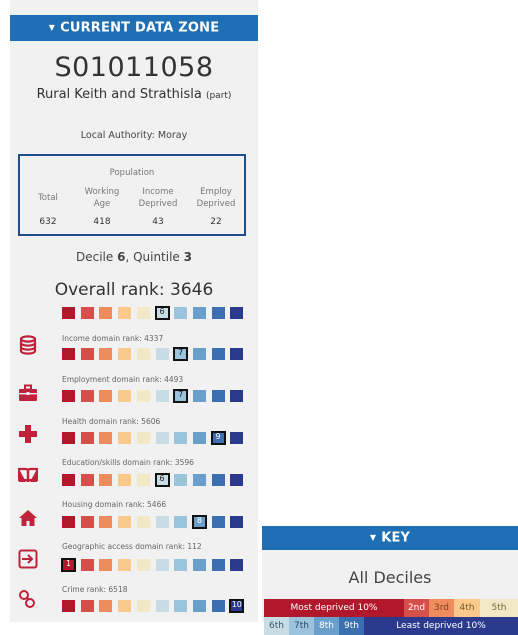 The width and height of the screenshot is (518, 635). What do you see at coordinates (162, 313) in the screenshot?
I see `selected-decile-marker: 6` at bounding box center [162, 313].